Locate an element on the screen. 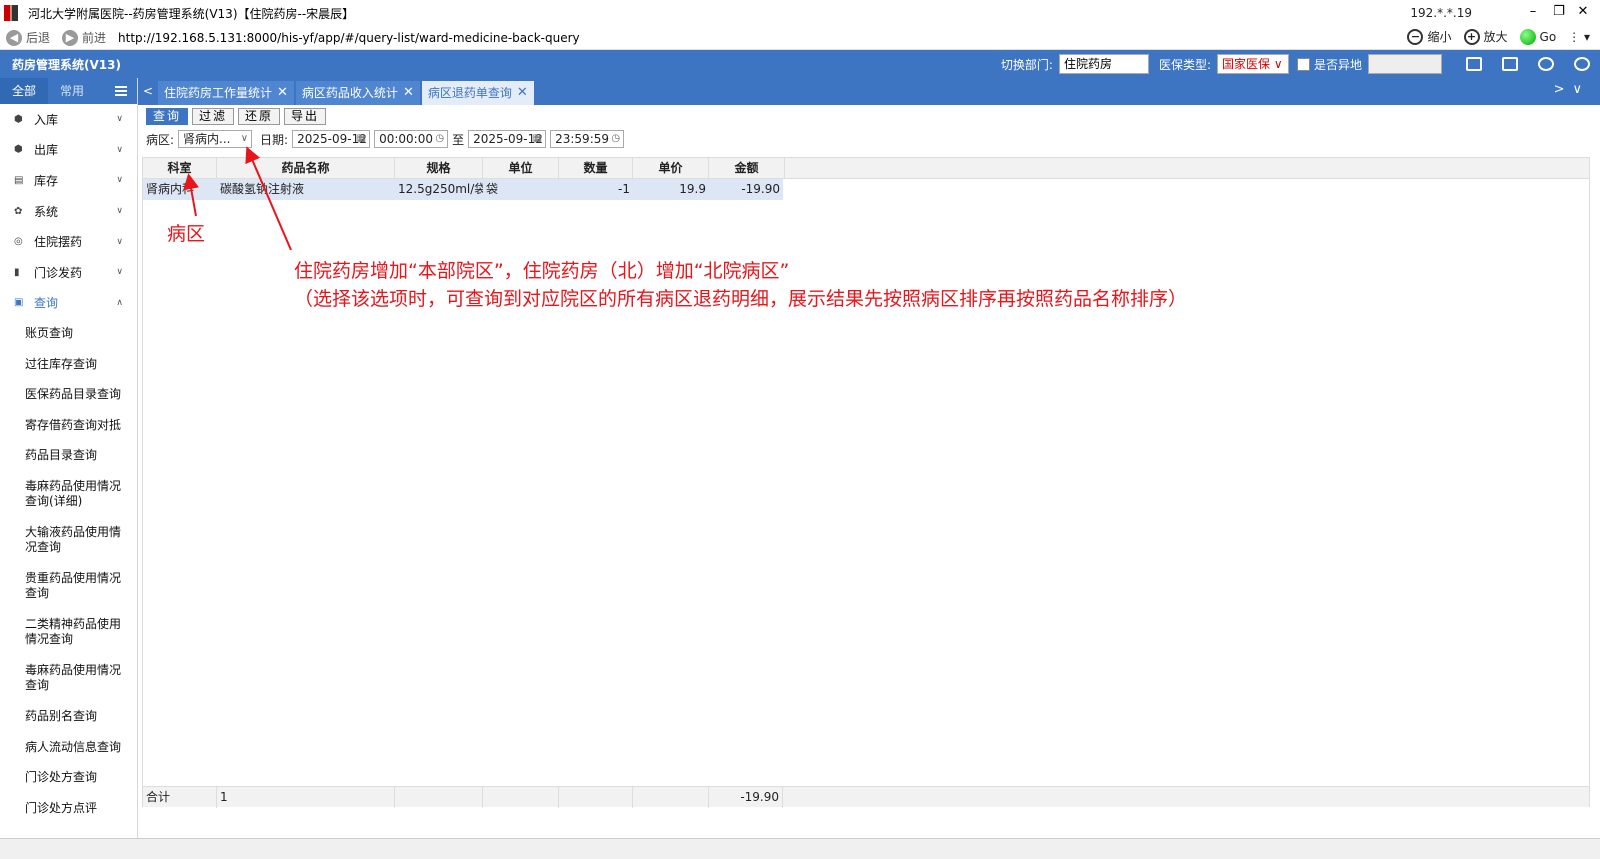  footer-amount: -19.90 is located at coordinates (746, 797).